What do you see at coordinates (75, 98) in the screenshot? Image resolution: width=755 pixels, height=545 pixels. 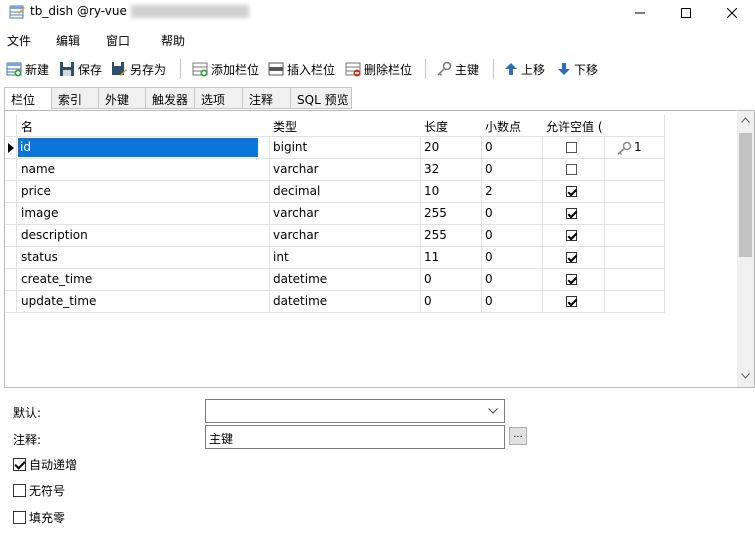 I see `tab-indexes: 索引` at bounding box center [75, 98].